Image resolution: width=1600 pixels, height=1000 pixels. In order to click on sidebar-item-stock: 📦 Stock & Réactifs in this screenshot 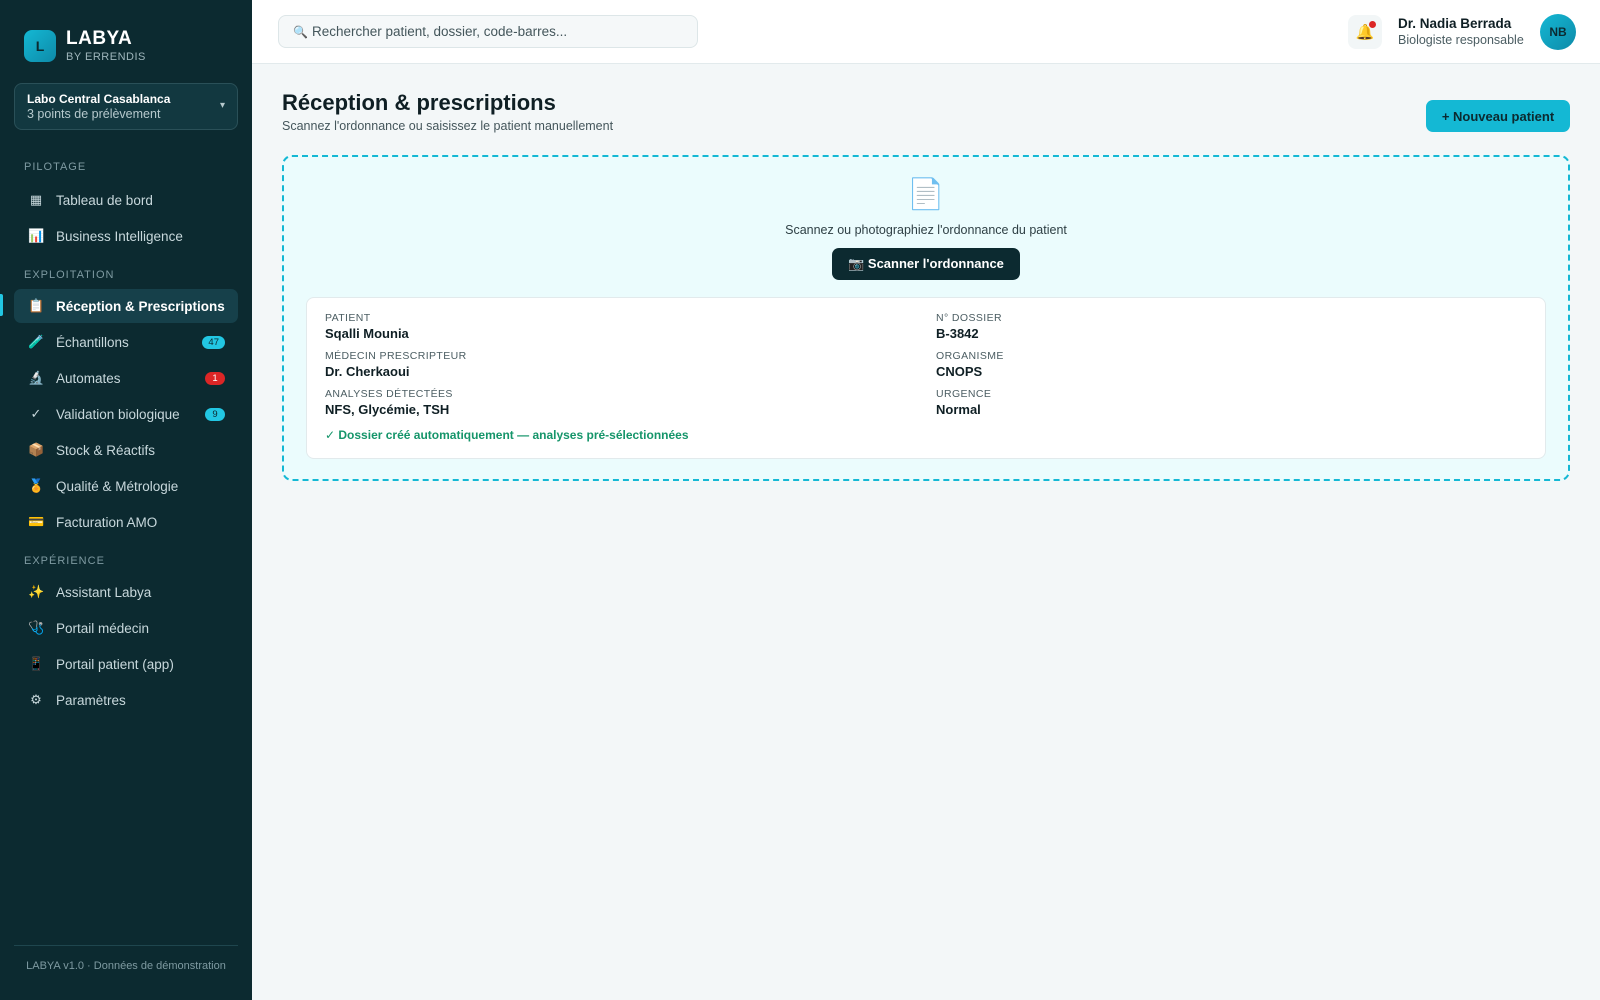, I will do `click(126, 450)`.